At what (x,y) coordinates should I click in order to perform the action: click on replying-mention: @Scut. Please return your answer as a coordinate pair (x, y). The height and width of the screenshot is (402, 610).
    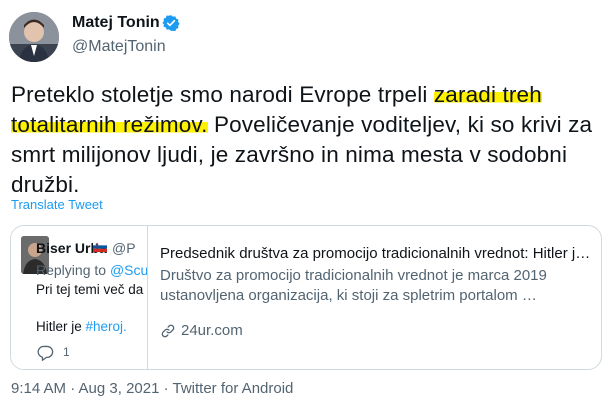
    Looking at the image, I should click on (128, 270).